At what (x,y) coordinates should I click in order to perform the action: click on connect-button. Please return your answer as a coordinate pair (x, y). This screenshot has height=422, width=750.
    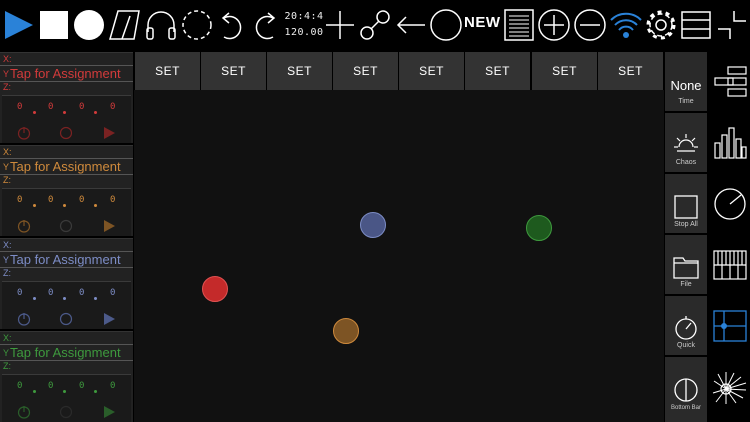
    Looking at the image, I should click on (375, 25).